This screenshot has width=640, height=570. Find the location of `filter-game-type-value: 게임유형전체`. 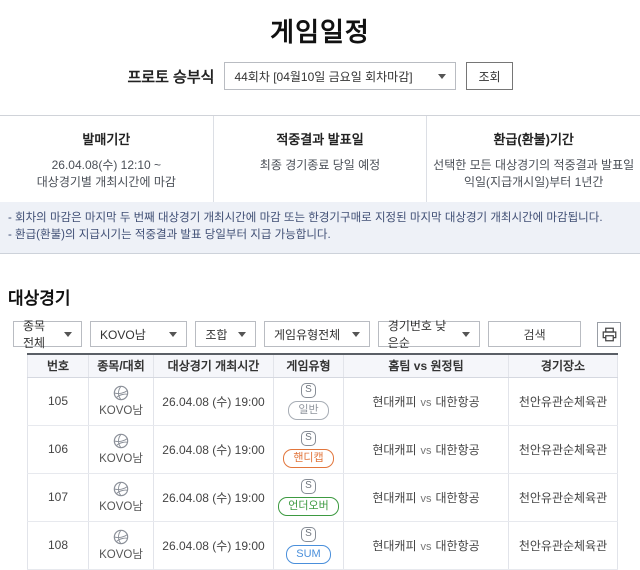

filter-game-type-value: 게임유형전체 is located at coordinates (307, 334).